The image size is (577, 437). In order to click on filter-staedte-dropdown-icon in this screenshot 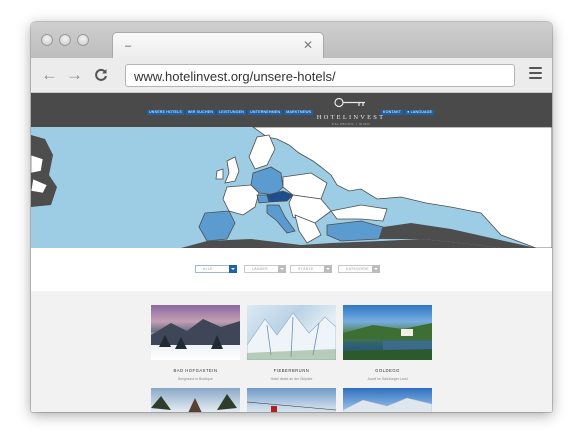, I will do `click(328, 269)`.